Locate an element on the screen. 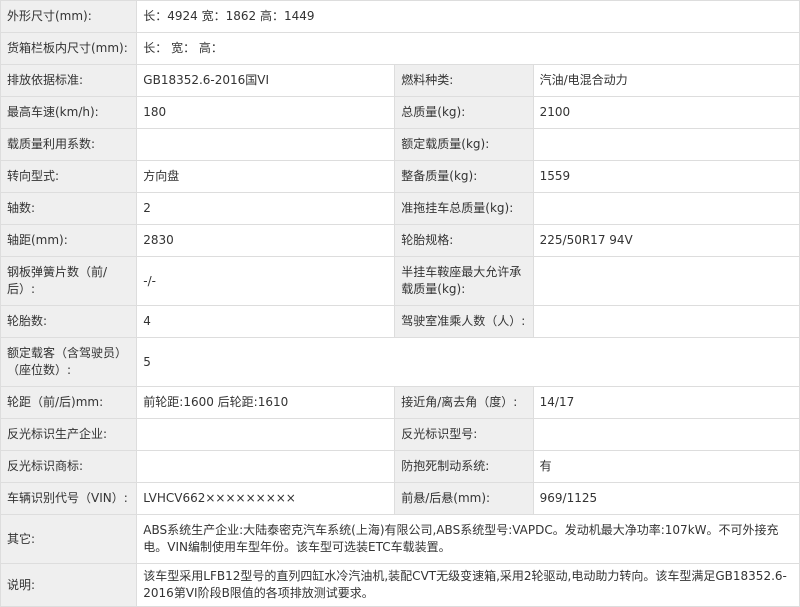  table-row: 轴距(mm): 2830 轮胎规格: 225/50R17 94V is located at coordinates (400, 240).